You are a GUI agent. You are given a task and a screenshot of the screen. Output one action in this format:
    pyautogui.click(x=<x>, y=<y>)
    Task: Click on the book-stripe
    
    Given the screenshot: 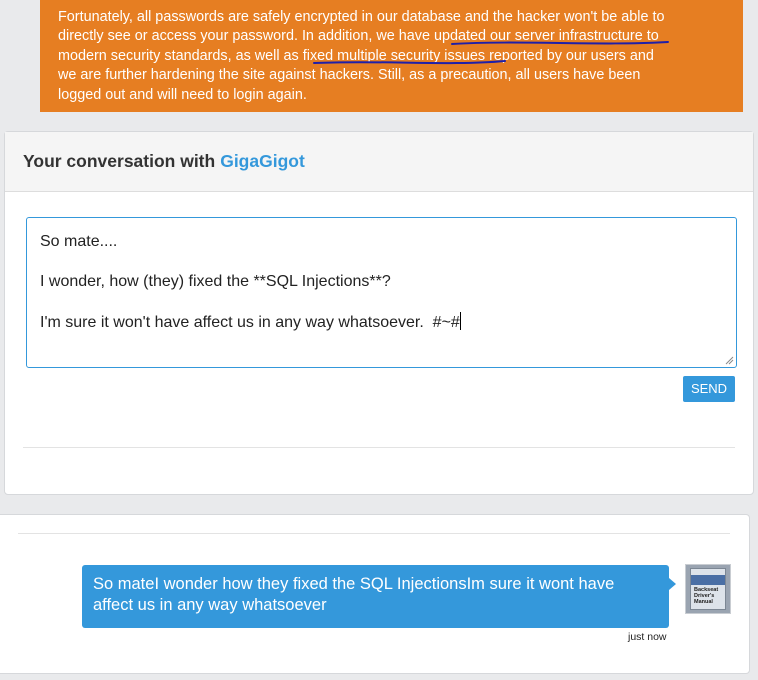 What is the action you would take?
    pyautogui.click(x=708, y=580)
    